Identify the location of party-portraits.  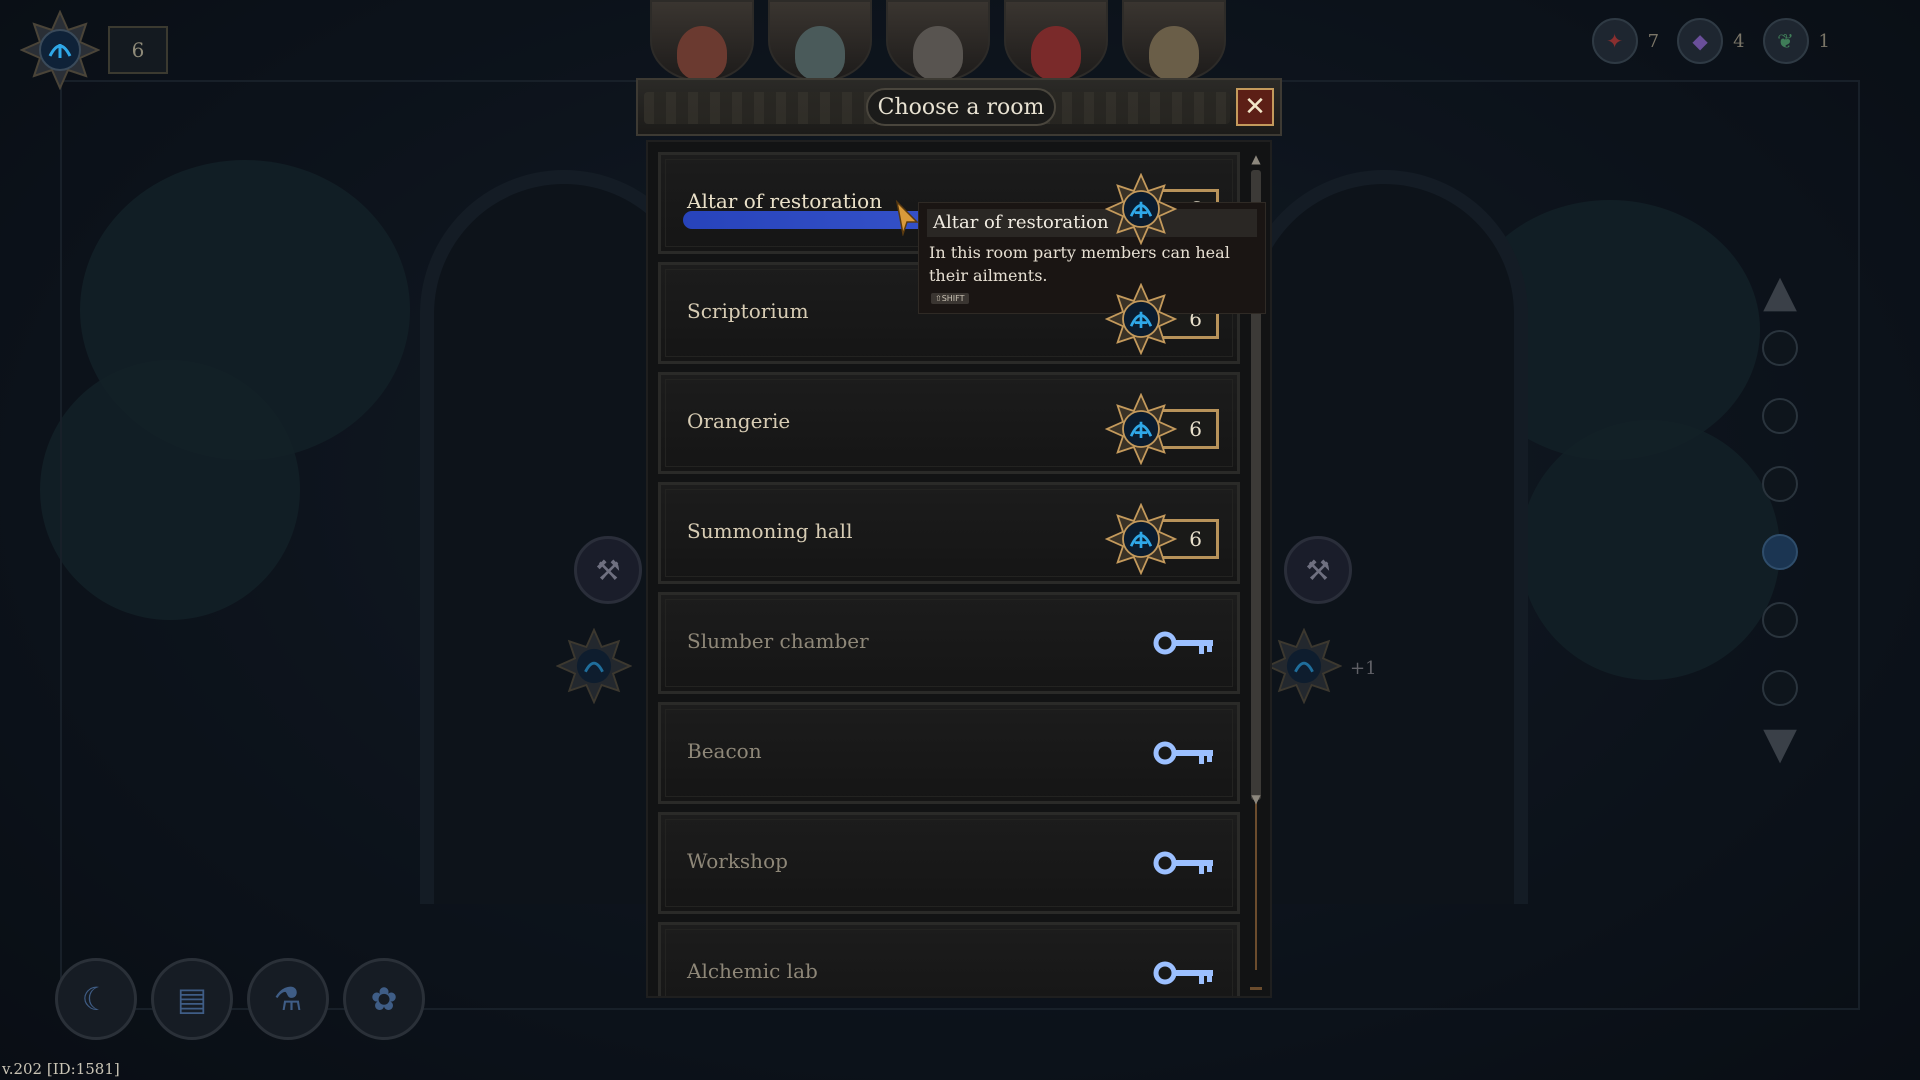
(938, 41).